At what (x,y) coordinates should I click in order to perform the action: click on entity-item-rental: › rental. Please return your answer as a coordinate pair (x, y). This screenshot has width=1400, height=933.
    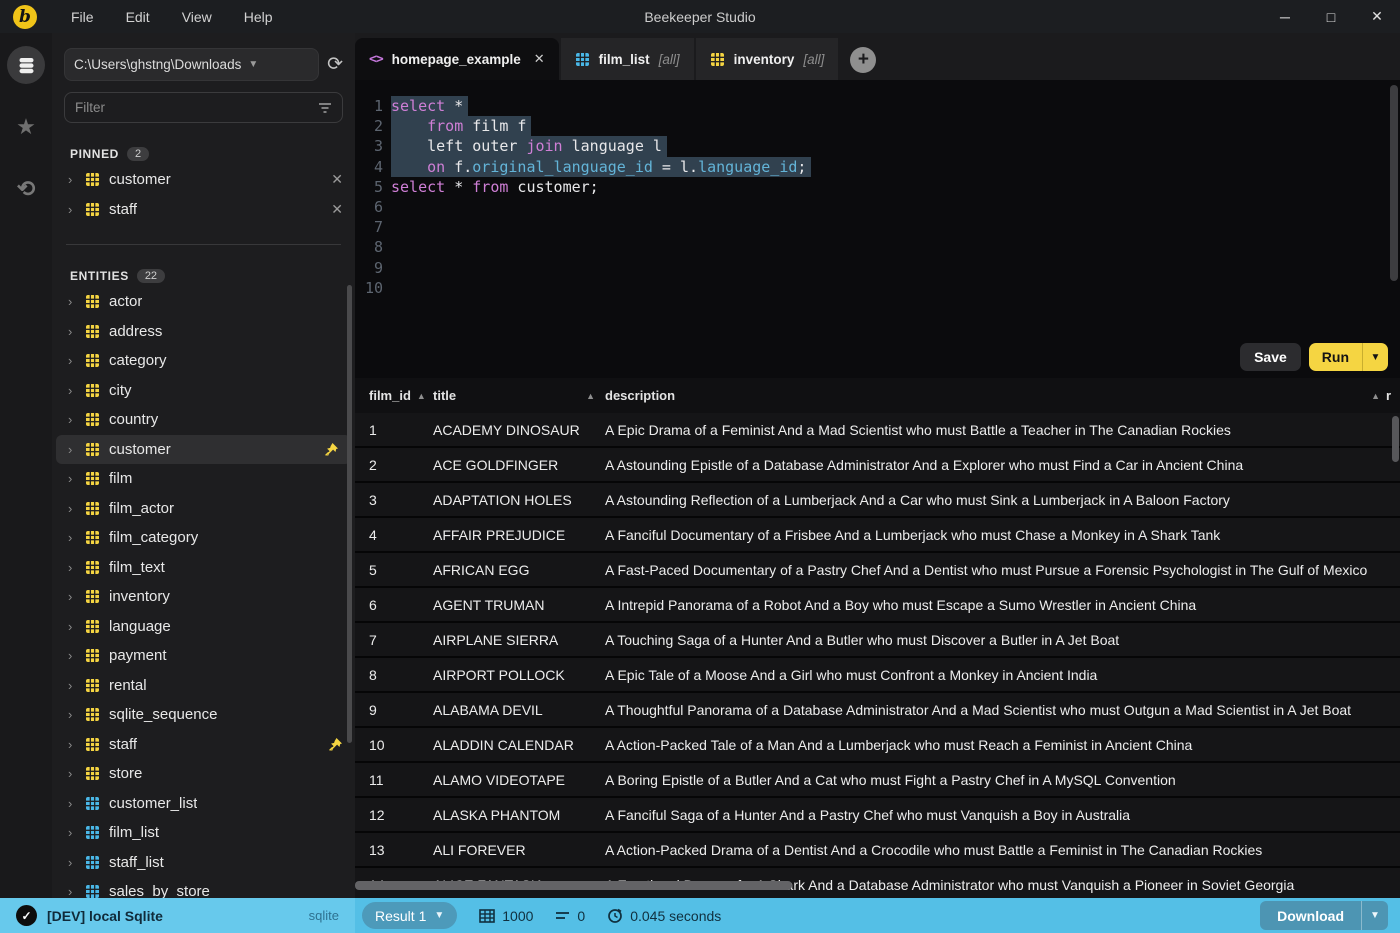
    Looking at the image, I should click on (203, 686).